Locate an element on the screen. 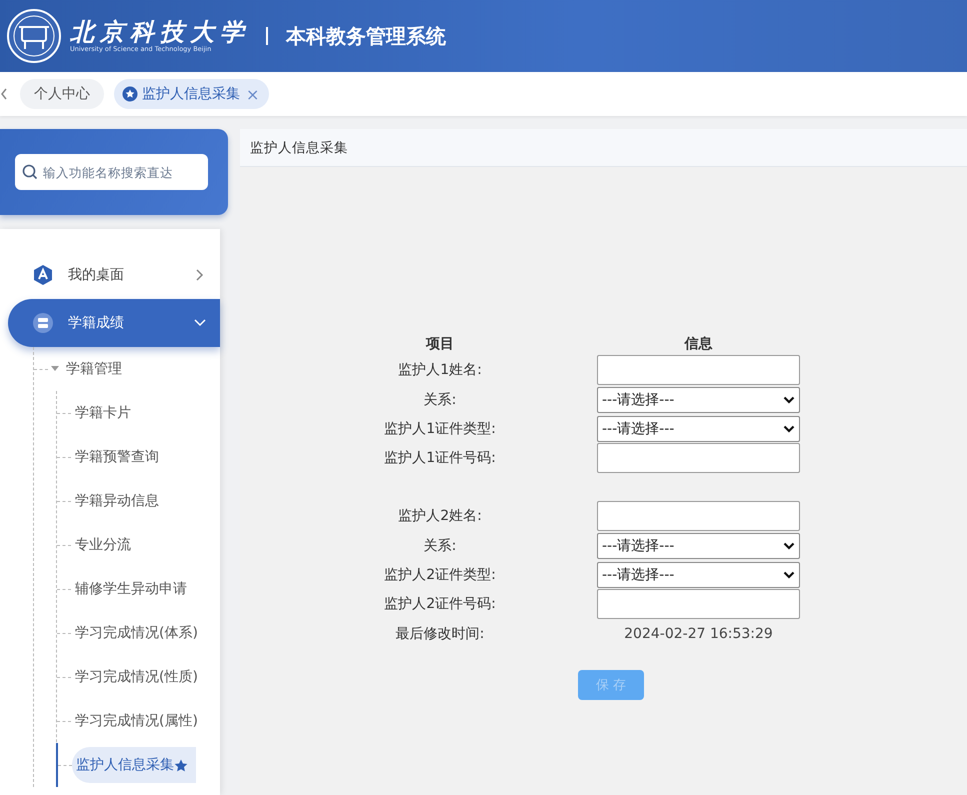  field-label: 监护人2姓名: is located at coordinates (440, 516).